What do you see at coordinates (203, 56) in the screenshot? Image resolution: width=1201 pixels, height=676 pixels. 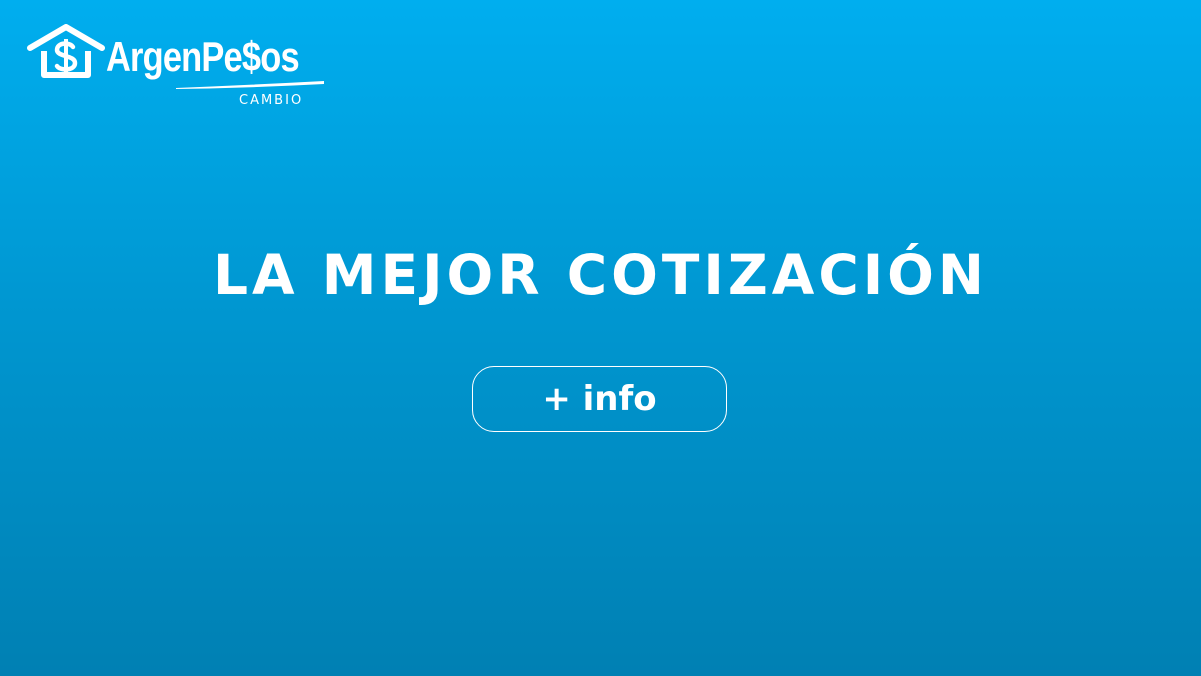 I see `brand-name: ArgenPe$os` at bounding box center [203, 56].